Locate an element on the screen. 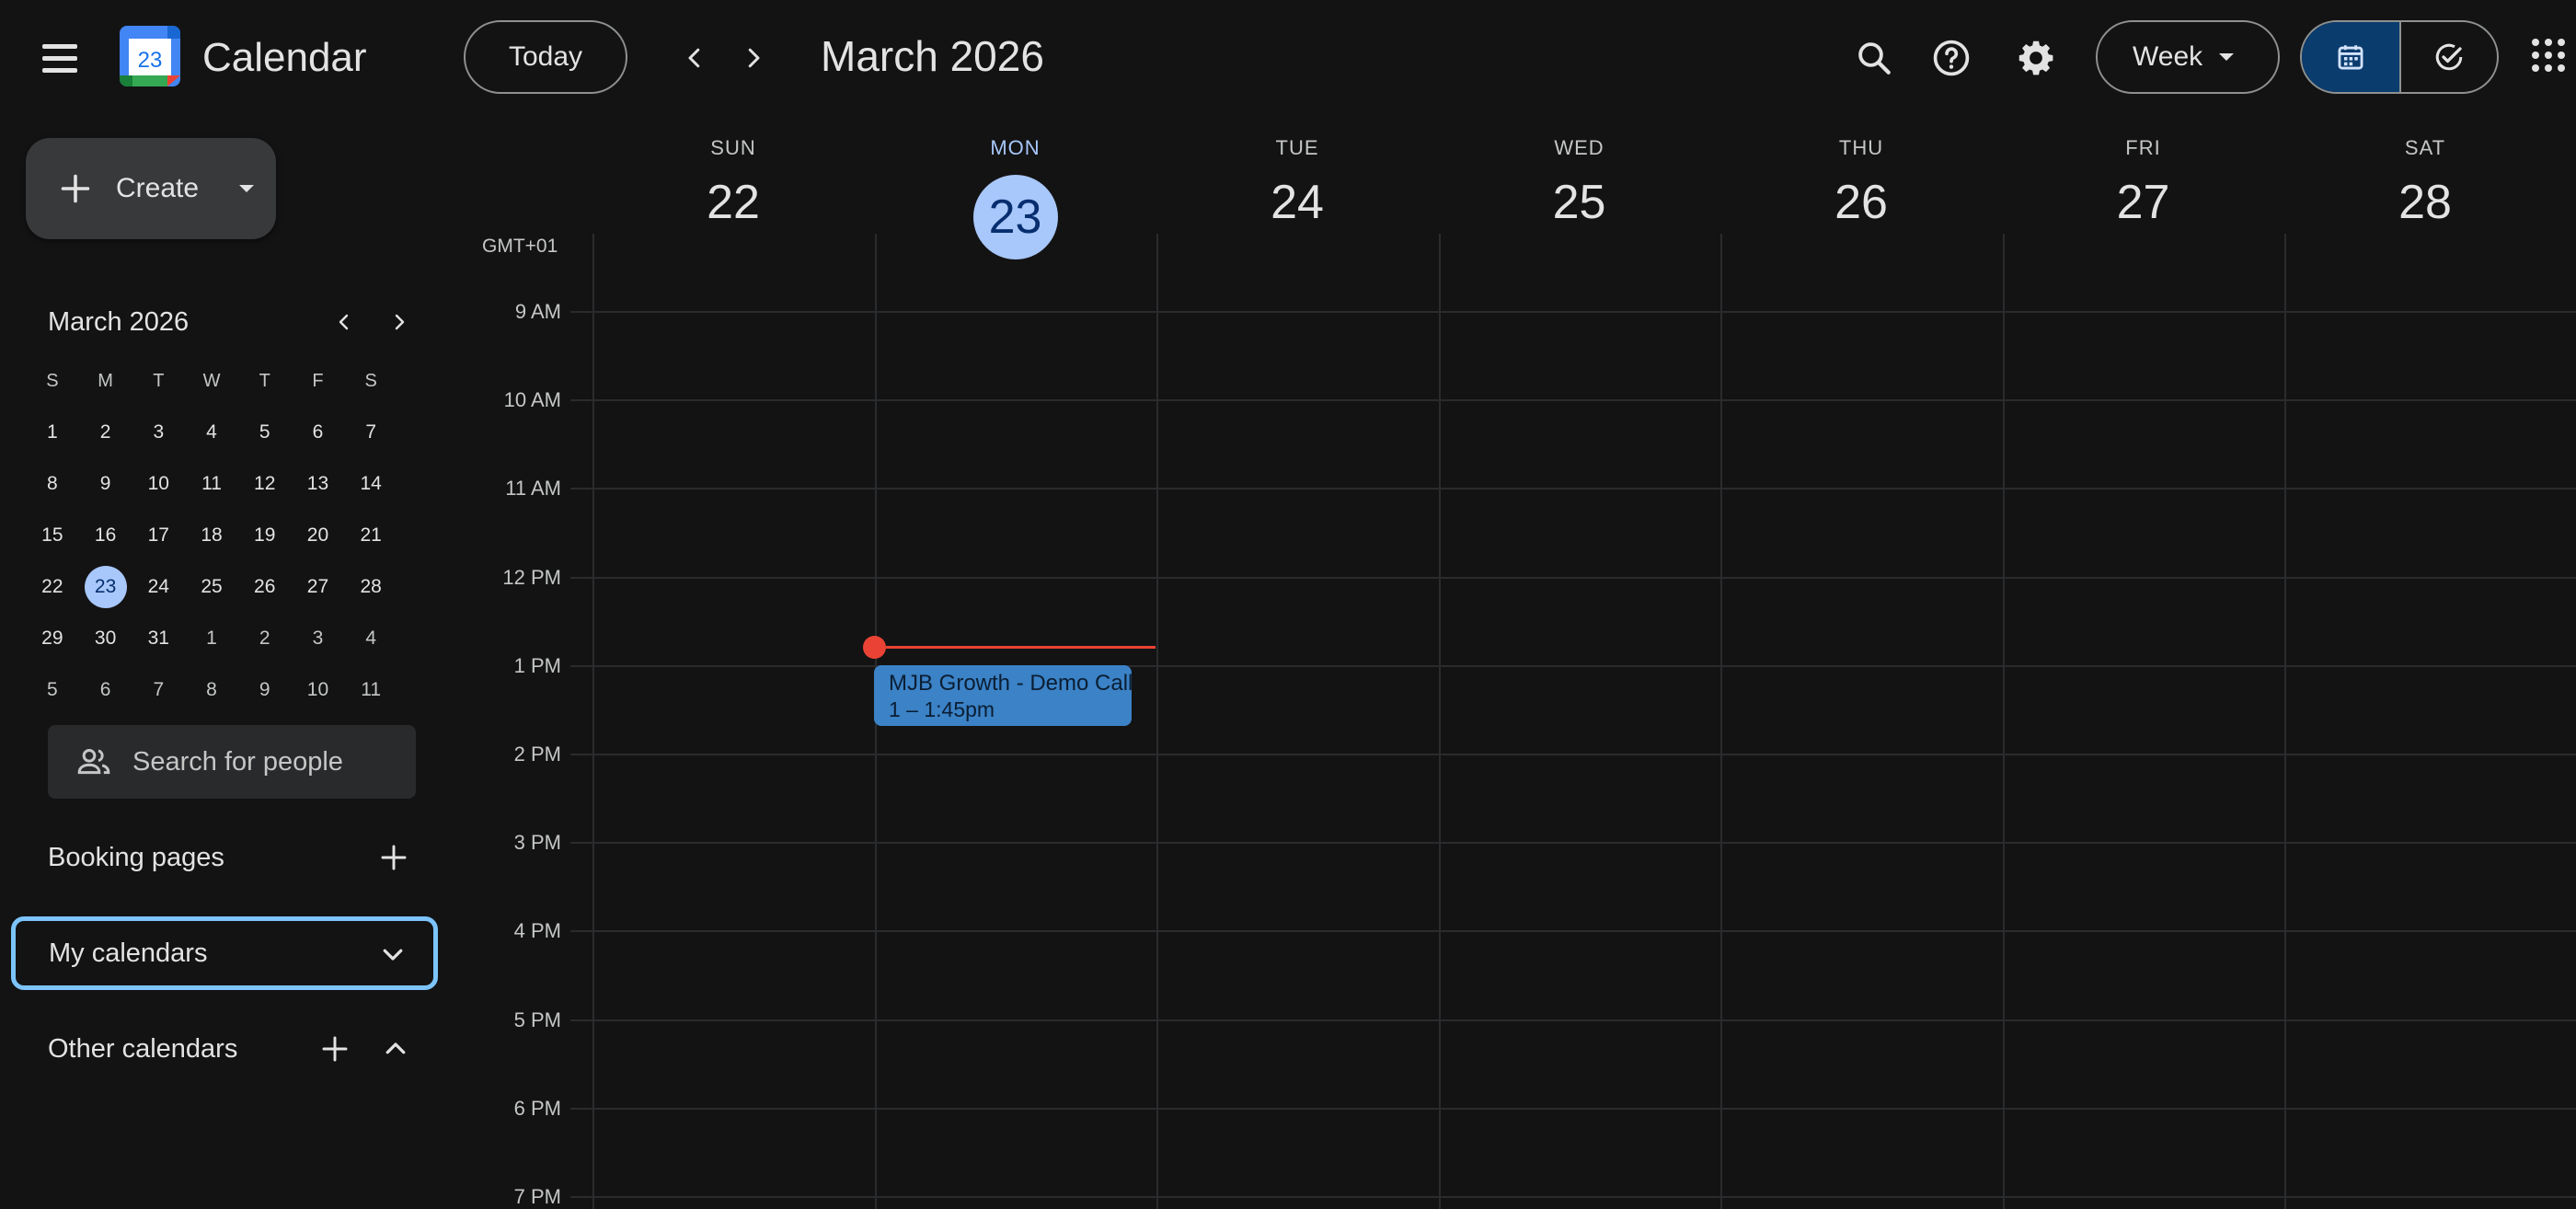 The width and height of the screenshot is (2576, 1209). mini-calendar-previous-month is located at coordinates (344, 322).